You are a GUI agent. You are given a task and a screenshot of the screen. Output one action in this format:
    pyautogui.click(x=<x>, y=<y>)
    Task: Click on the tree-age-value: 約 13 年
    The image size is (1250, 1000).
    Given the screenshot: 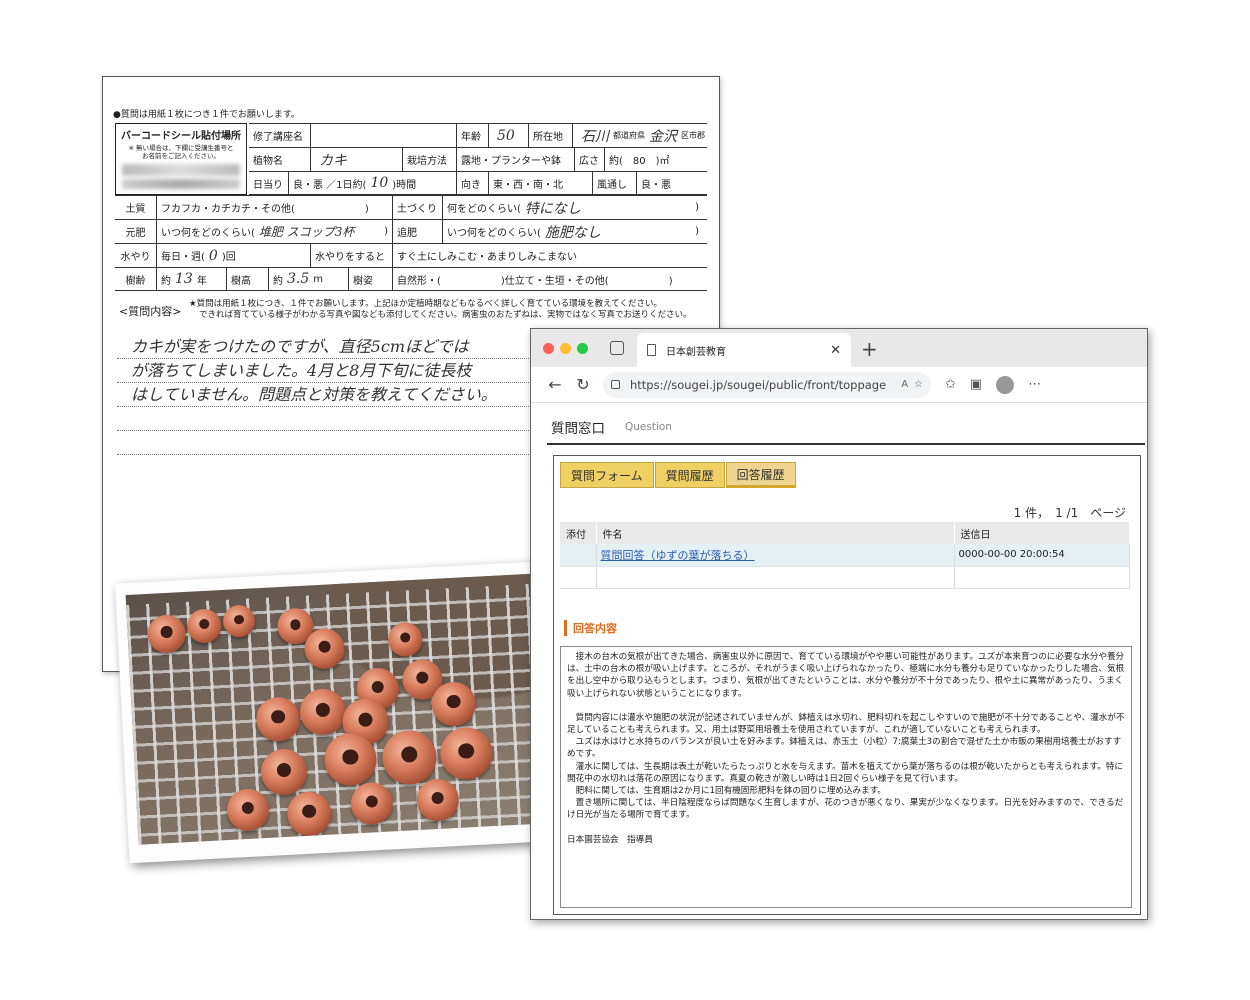 What is the action you would take?
    pyautogui.click(x=192, y=279)
    